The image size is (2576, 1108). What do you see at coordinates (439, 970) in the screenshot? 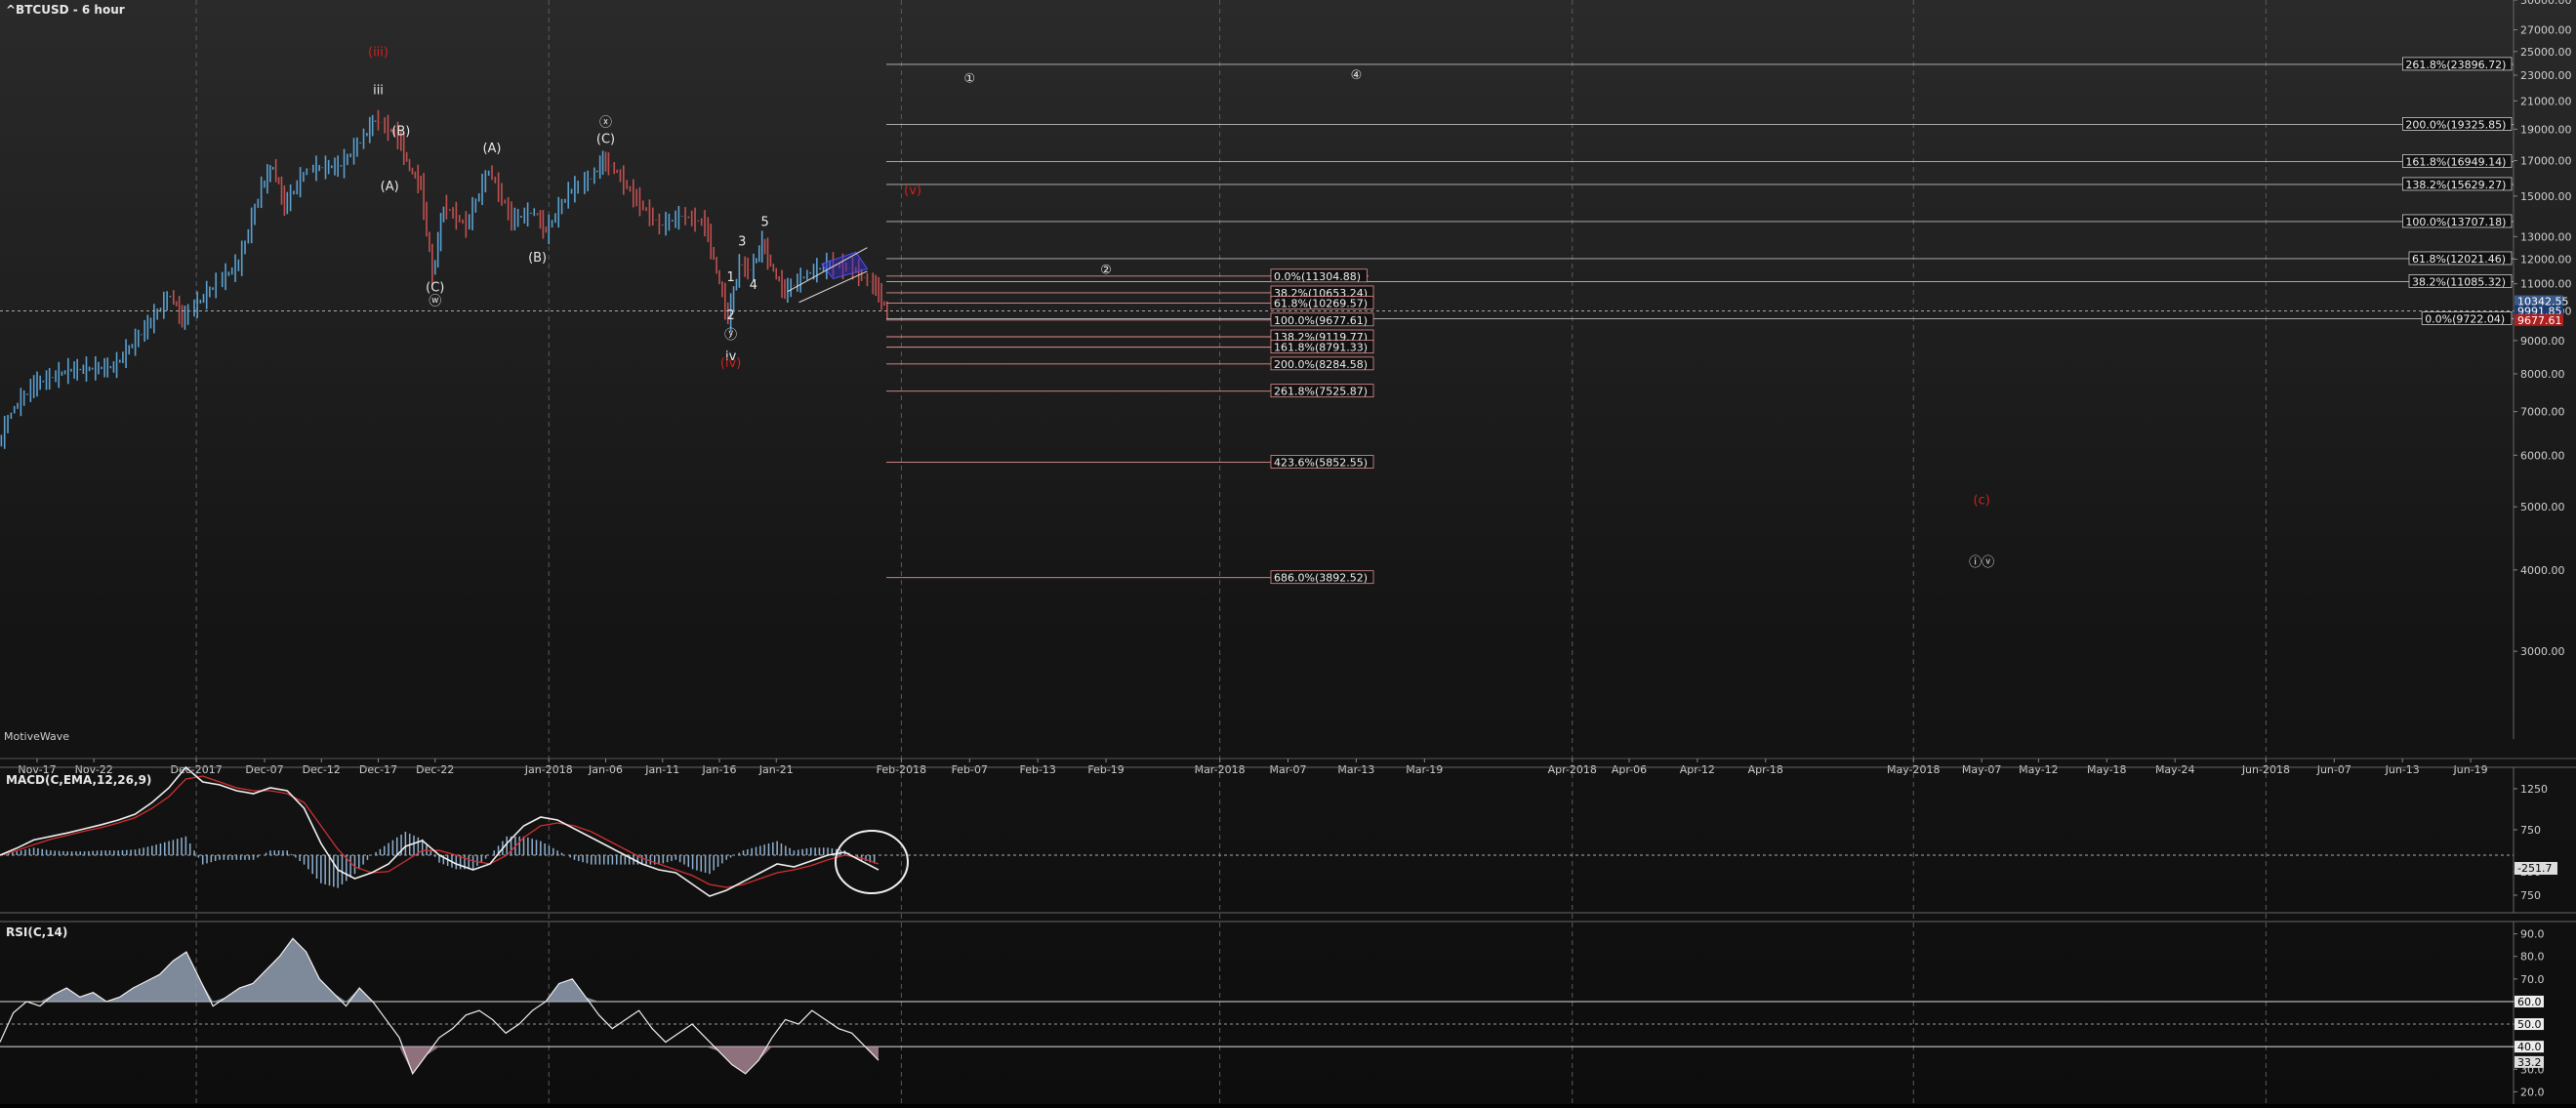
I see `rsi-overbought-fill` at bounding box center [439, 970].